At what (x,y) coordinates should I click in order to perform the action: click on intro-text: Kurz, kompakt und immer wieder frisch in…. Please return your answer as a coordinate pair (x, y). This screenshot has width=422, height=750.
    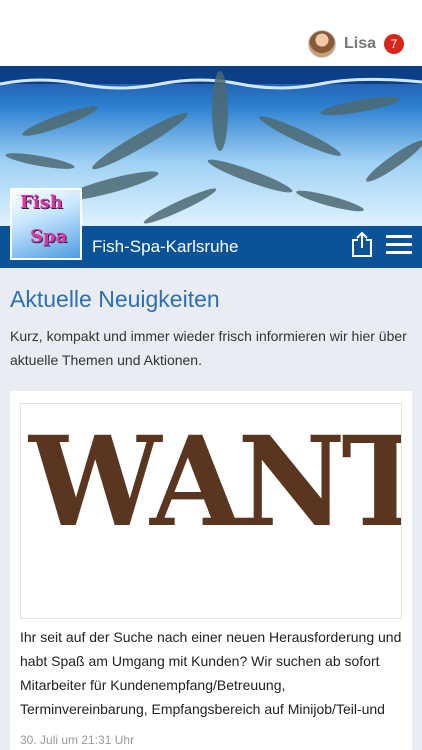
    Looking at the image, I should click on (208, 348).